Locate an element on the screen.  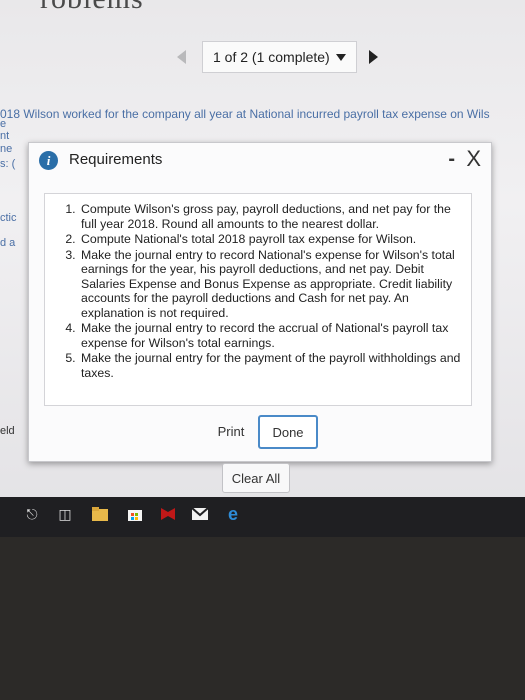
background-fragment: e is located at coordinates (3, 124).